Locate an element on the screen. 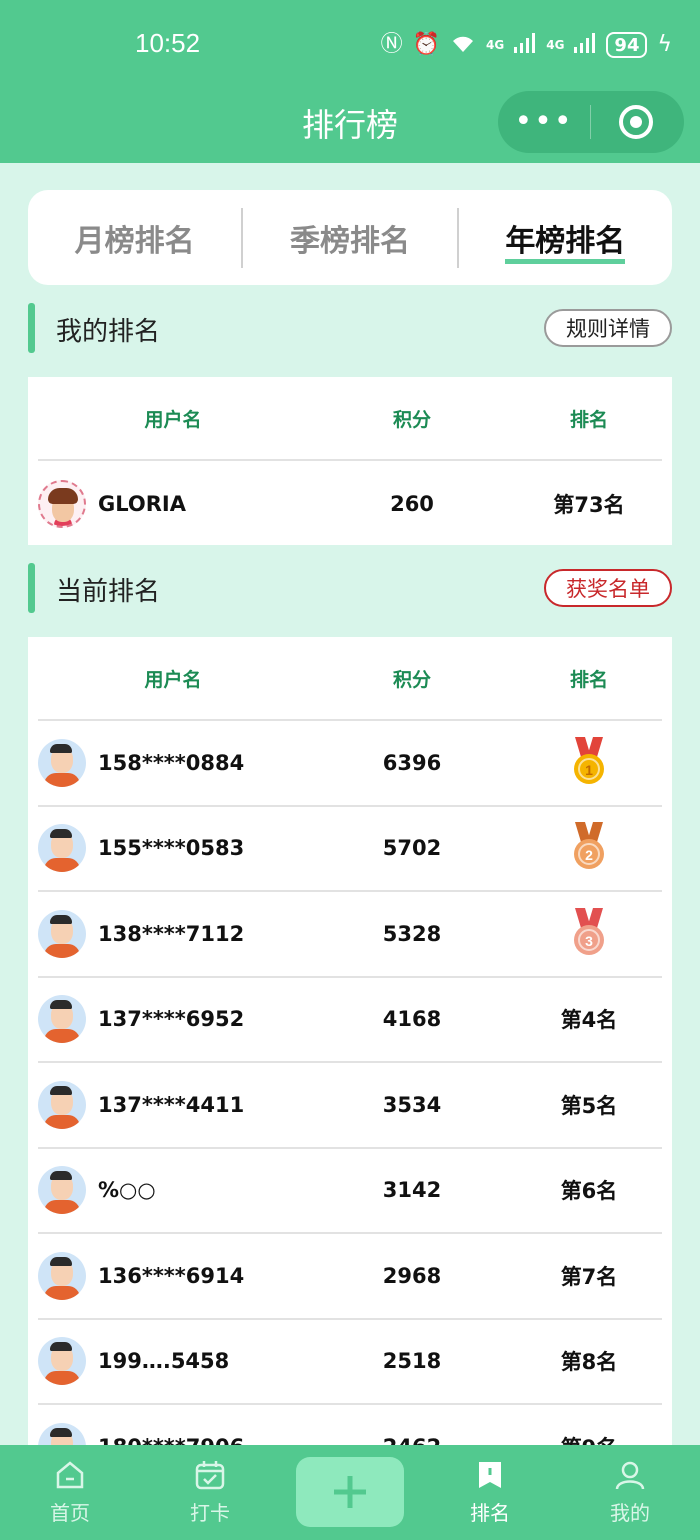 The image size is (700, 1540). user-name: 199….5458 is located at coordinates (164, 1361).